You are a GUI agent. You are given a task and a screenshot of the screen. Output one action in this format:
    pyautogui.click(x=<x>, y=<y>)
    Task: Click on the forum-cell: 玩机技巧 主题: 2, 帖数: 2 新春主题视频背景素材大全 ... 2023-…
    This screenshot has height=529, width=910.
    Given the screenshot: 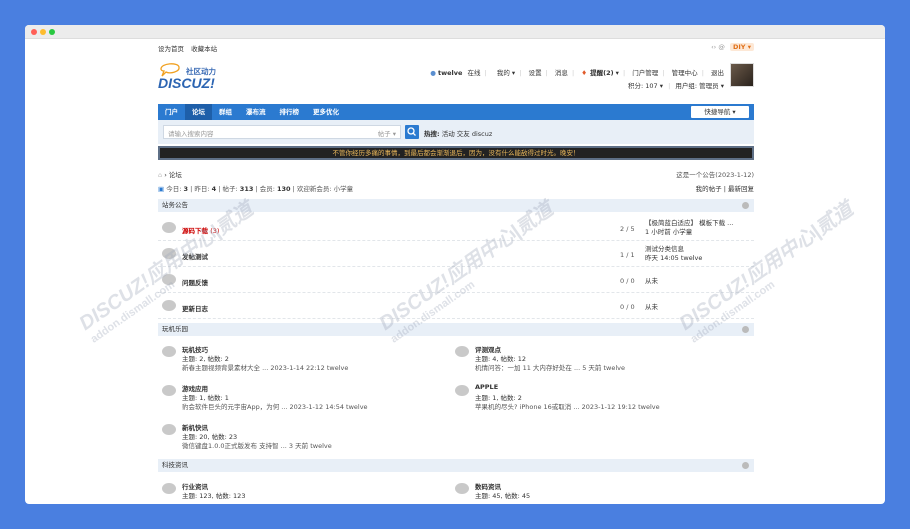 What is the action you would take?
    pyautogui.click(x=303, y=362)
    